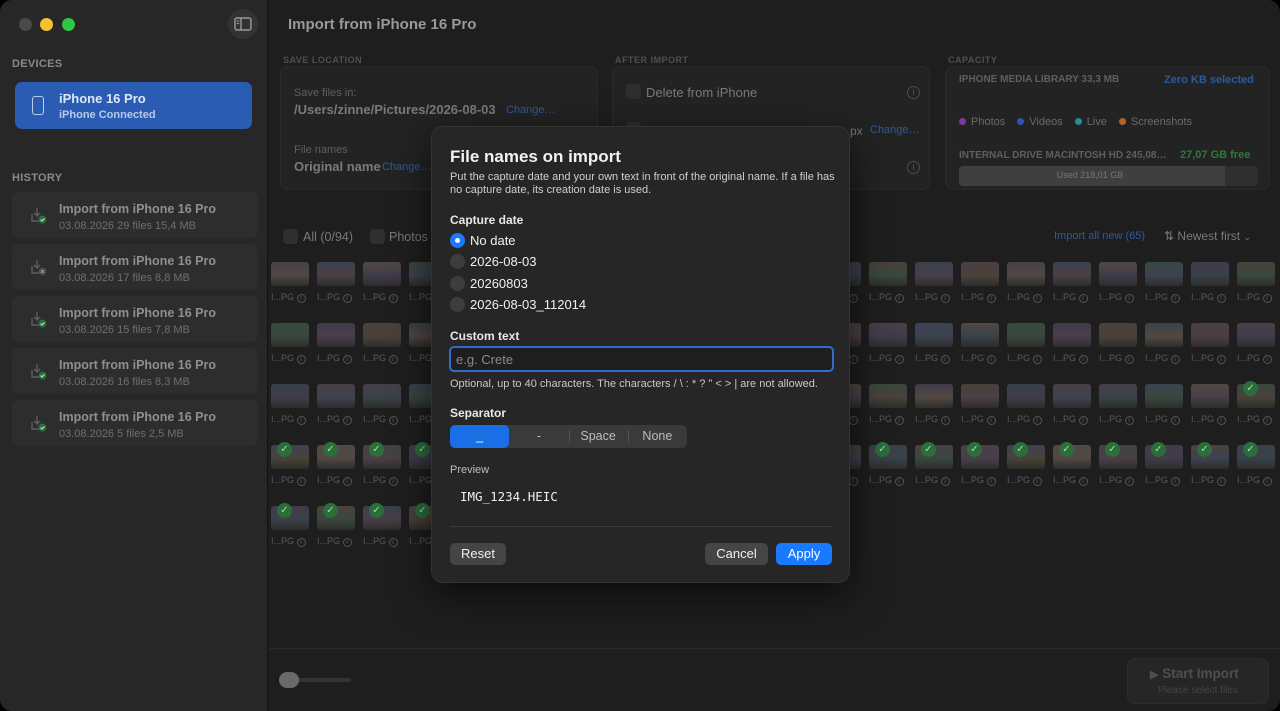 This screenshot has height=711, width=1280. What do you see at coordinates (598, 436) in the screenshot?
I see `separator-option: Space` at bounding box center [598, 436].